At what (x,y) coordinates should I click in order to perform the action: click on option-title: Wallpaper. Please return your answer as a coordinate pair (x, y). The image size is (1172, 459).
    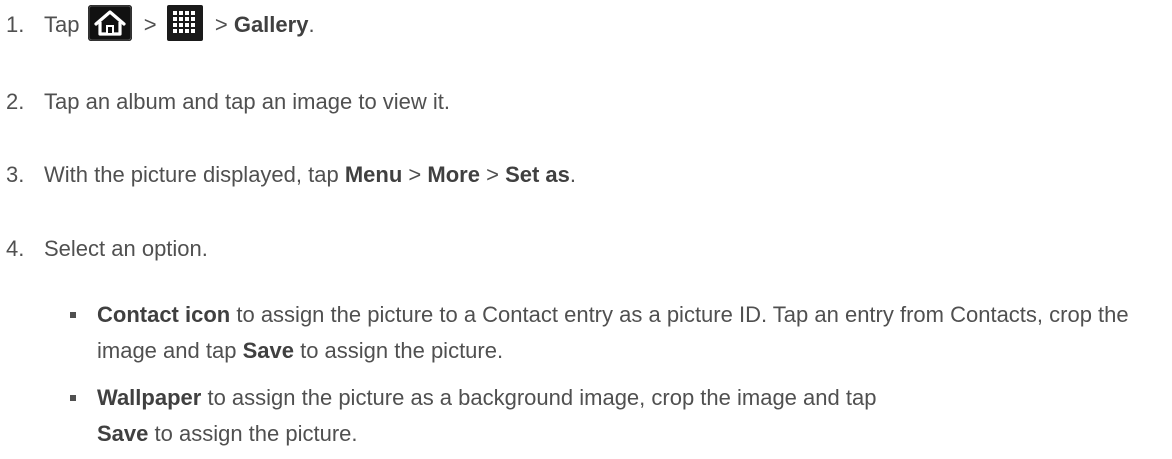
    Looking at the image, I should click on (149, 397).